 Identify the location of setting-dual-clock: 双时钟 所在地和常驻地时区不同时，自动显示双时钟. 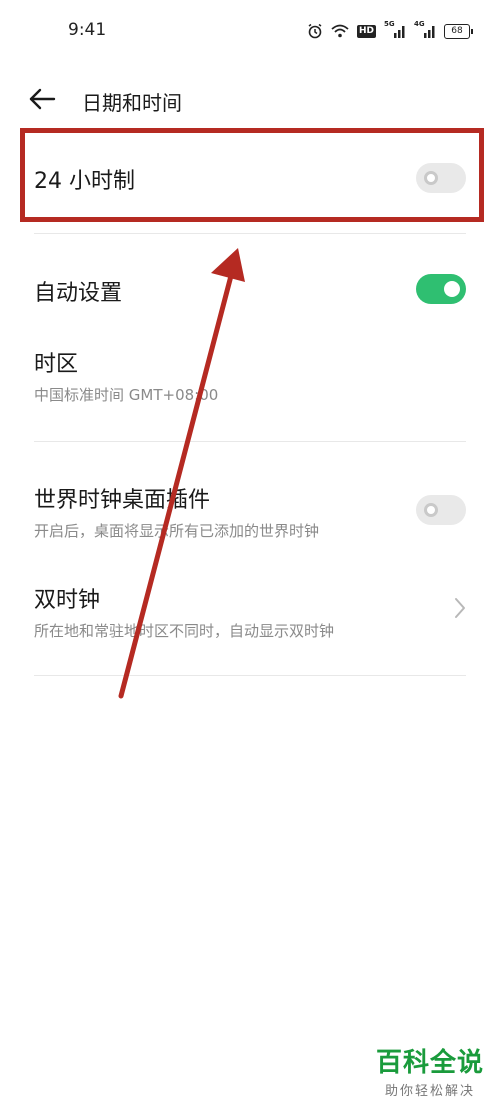
(250, 610).